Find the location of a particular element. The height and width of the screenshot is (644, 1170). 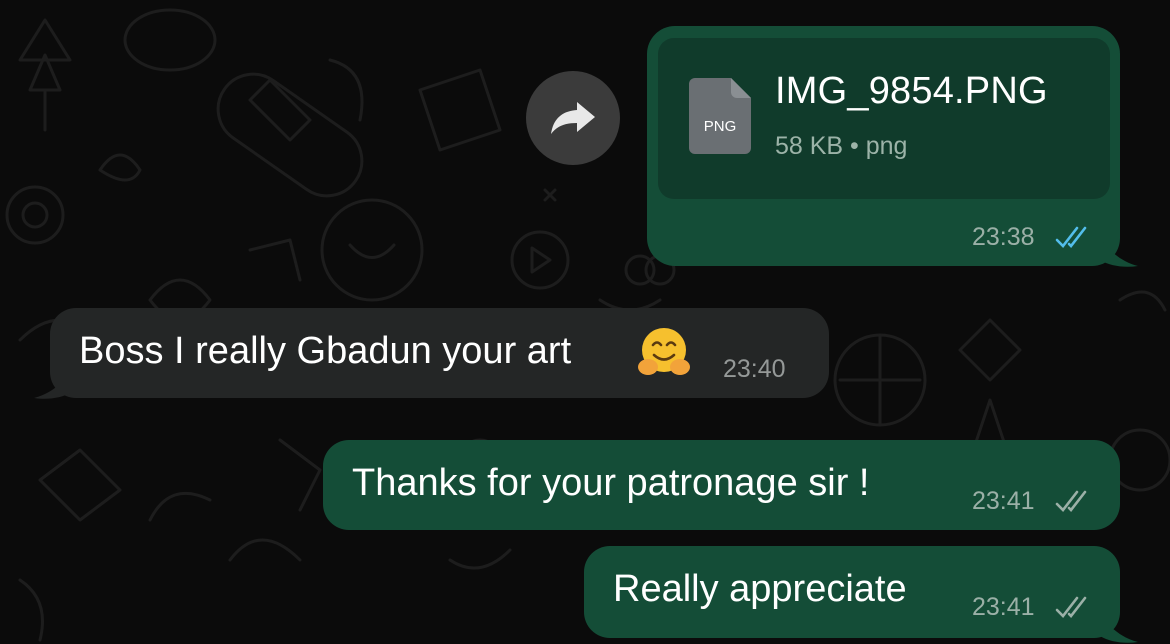

message-text: Boss I really Gbadun your art is located at coordinates (325, 351).